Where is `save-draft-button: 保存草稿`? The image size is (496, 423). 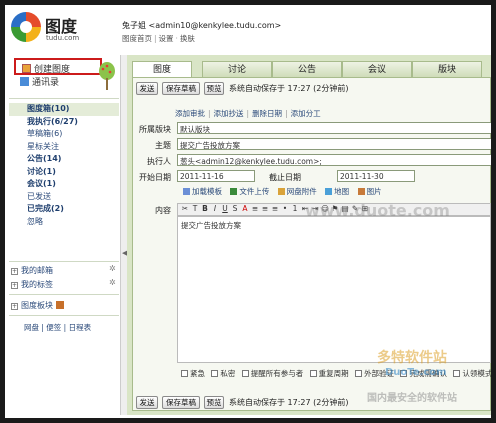 save-draft-button: 保存草稿 is located at coordinates (181, 88).